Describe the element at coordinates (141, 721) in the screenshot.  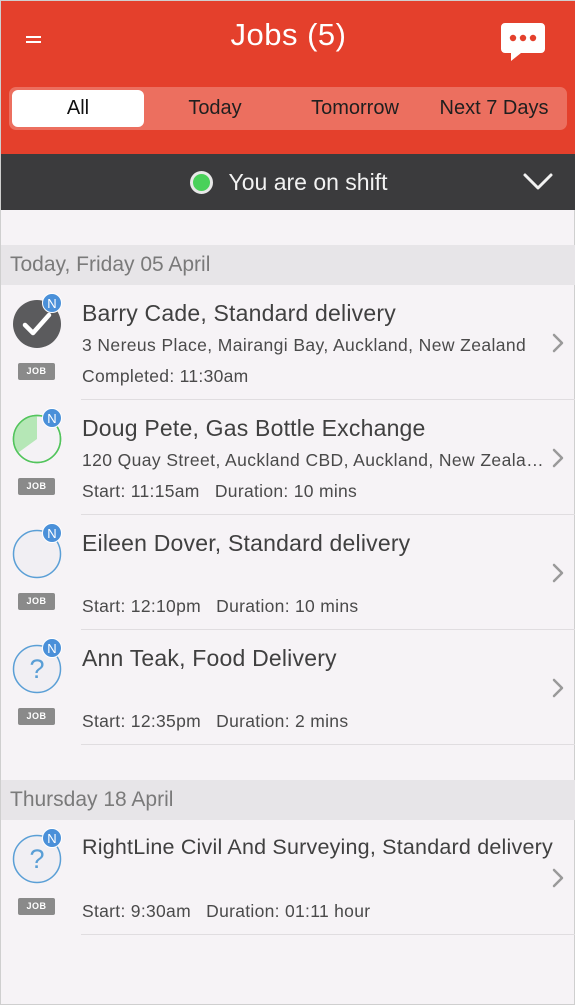
I see `job-start-time: Start: 12:35pm` at that location.